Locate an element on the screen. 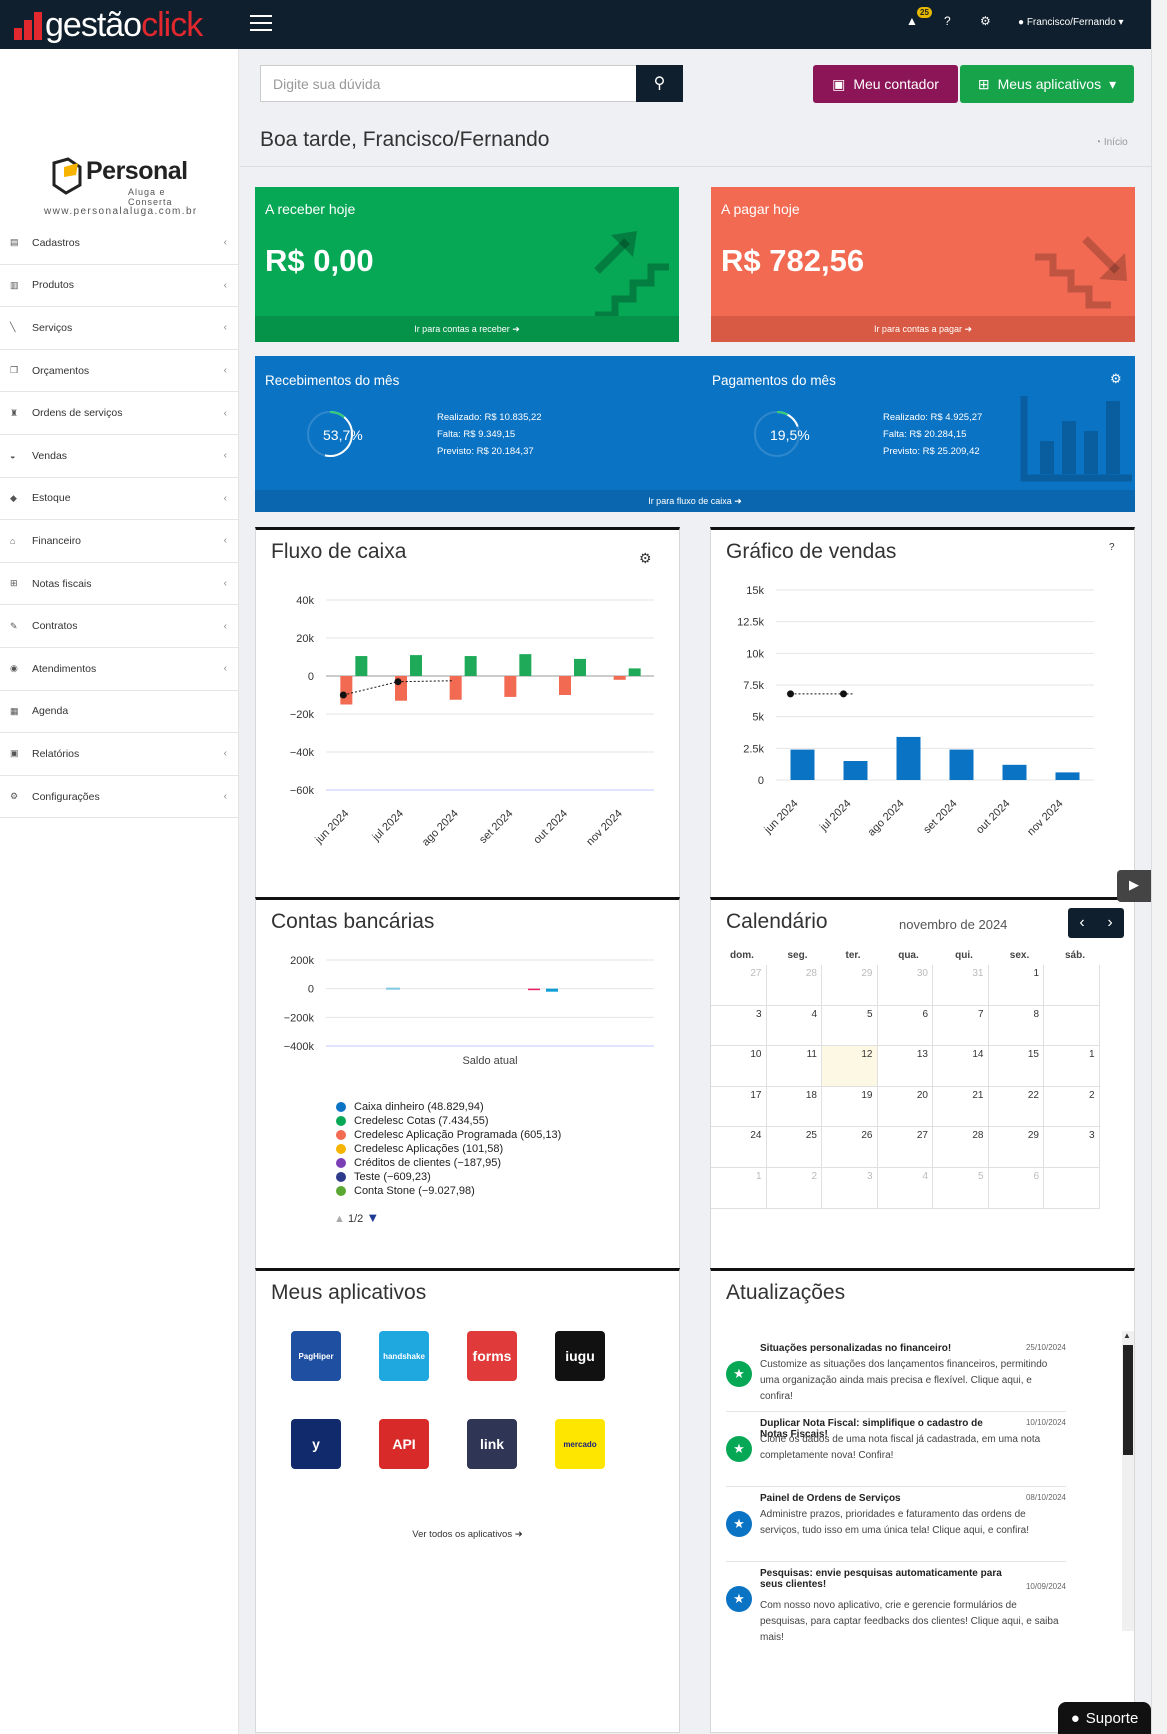 The width and height of the screenshot is (1167, 1734). hamburger-menu-button is located at coordinates (261, 23).